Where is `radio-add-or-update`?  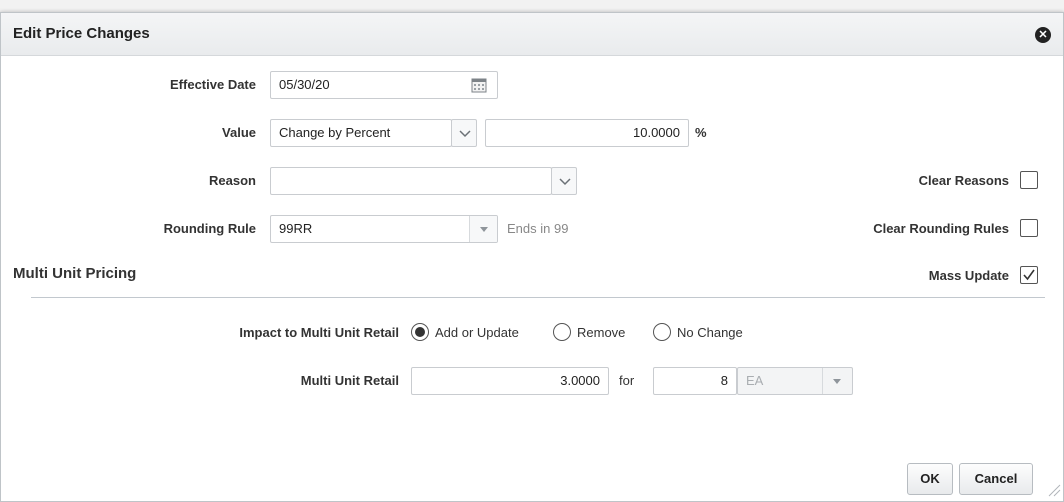 radio-add-or-update is located at coordinates (420, 332).